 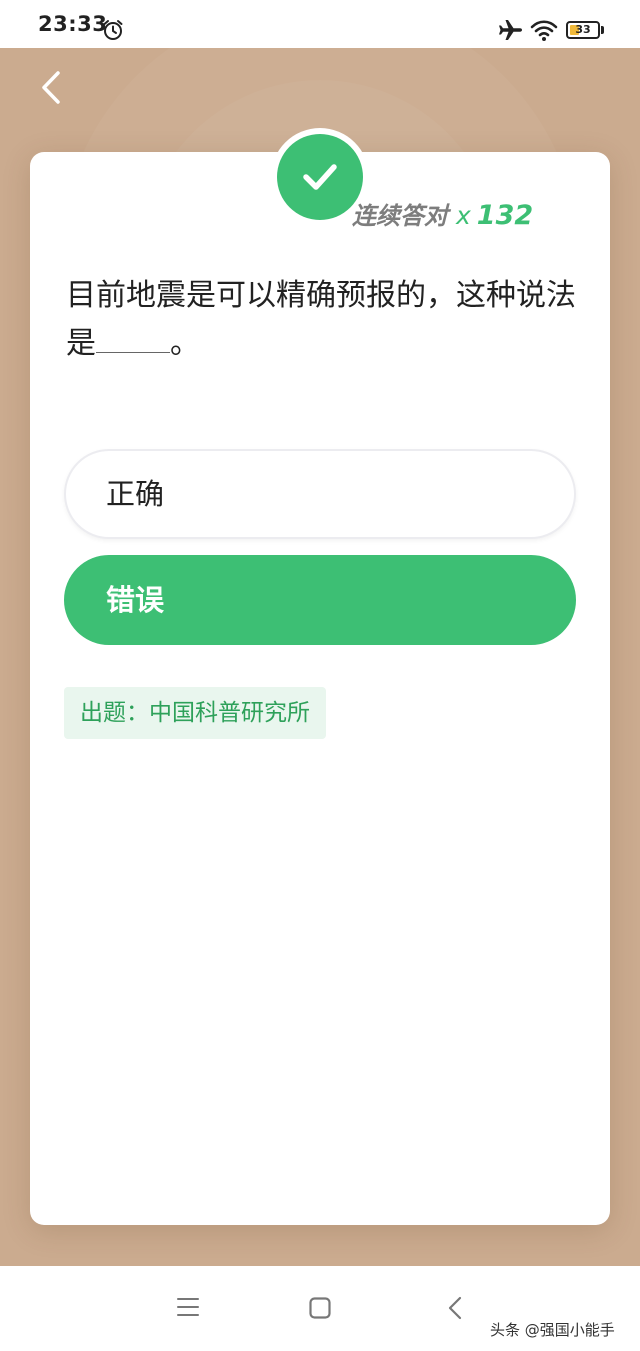 What do you see at coordinates (455, 1308) in the screenshot?
I see `back-icon` at bounding box center [455, 1308].